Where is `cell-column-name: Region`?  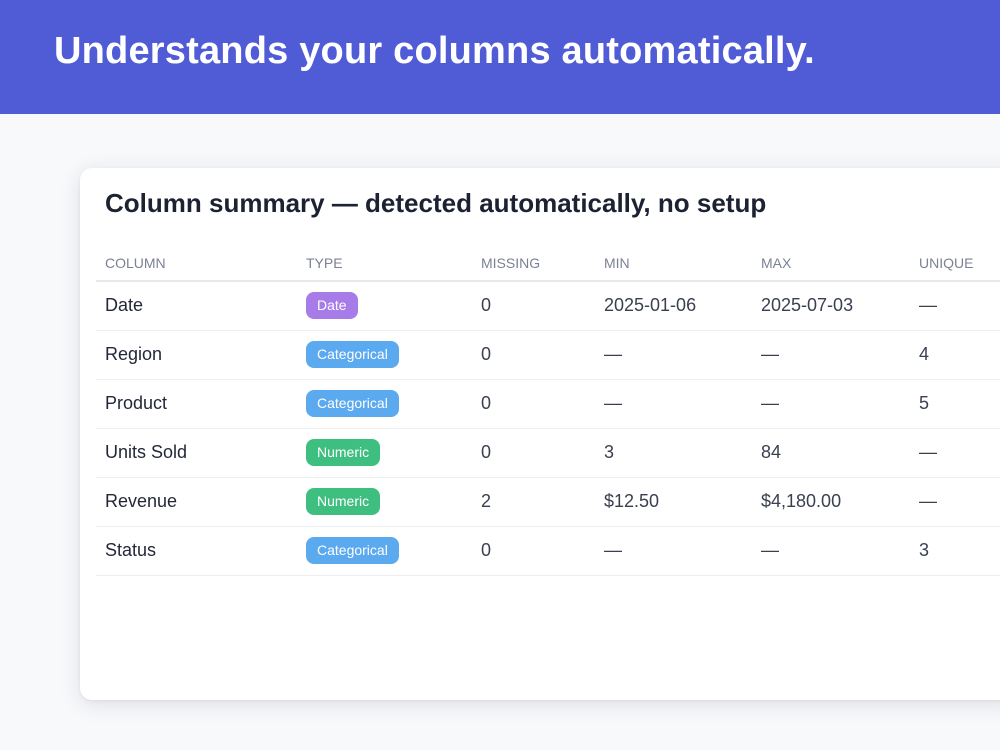 cell-column-name: Region is located at coordinates (196, 355).